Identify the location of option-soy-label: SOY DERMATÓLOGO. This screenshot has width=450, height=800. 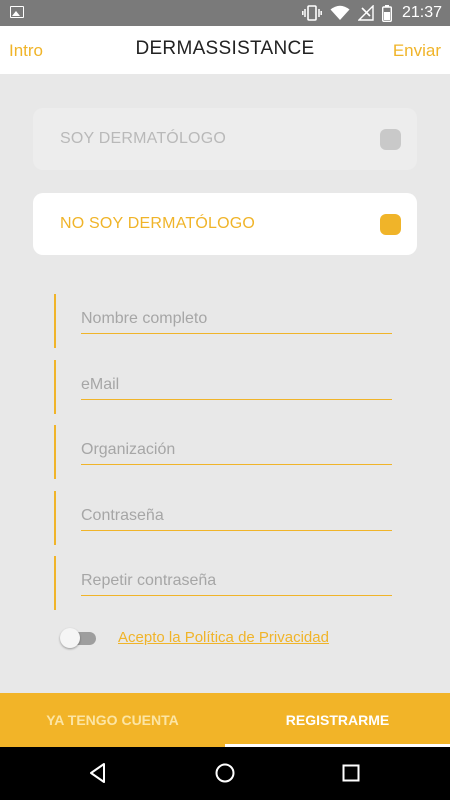
(143, 138).